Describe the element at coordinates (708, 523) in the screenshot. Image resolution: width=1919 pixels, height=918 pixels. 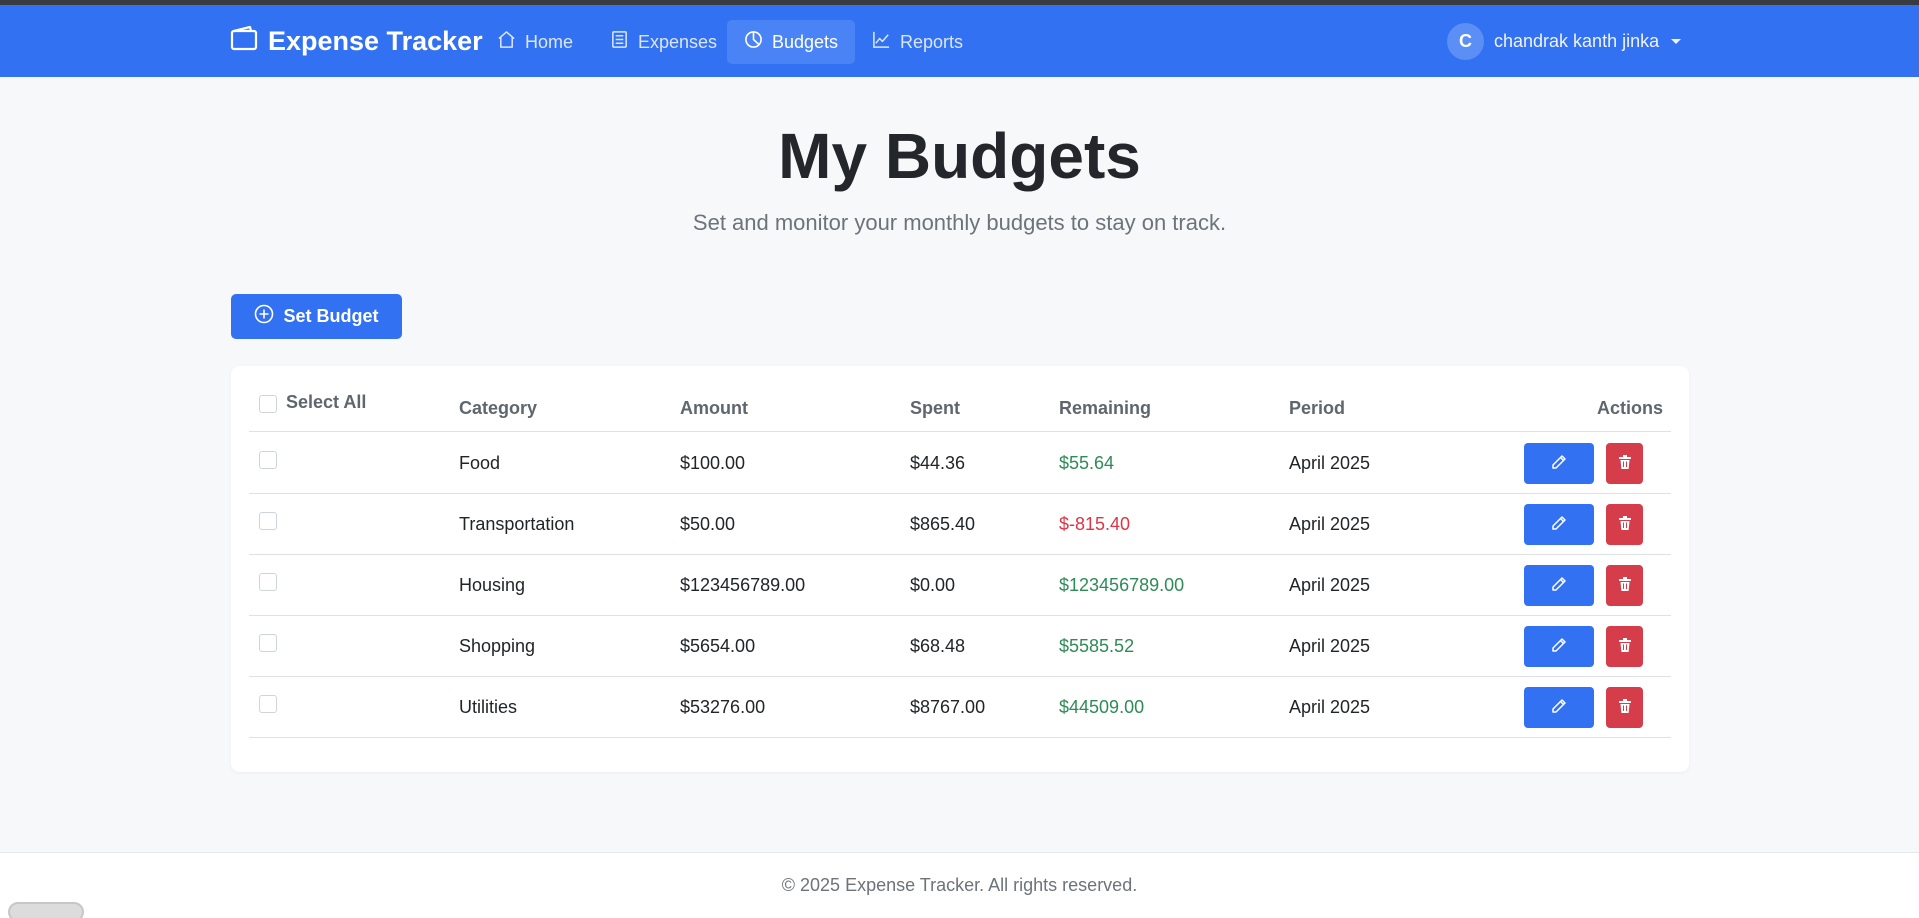
I see `cell-amount: $50.00` at that location.